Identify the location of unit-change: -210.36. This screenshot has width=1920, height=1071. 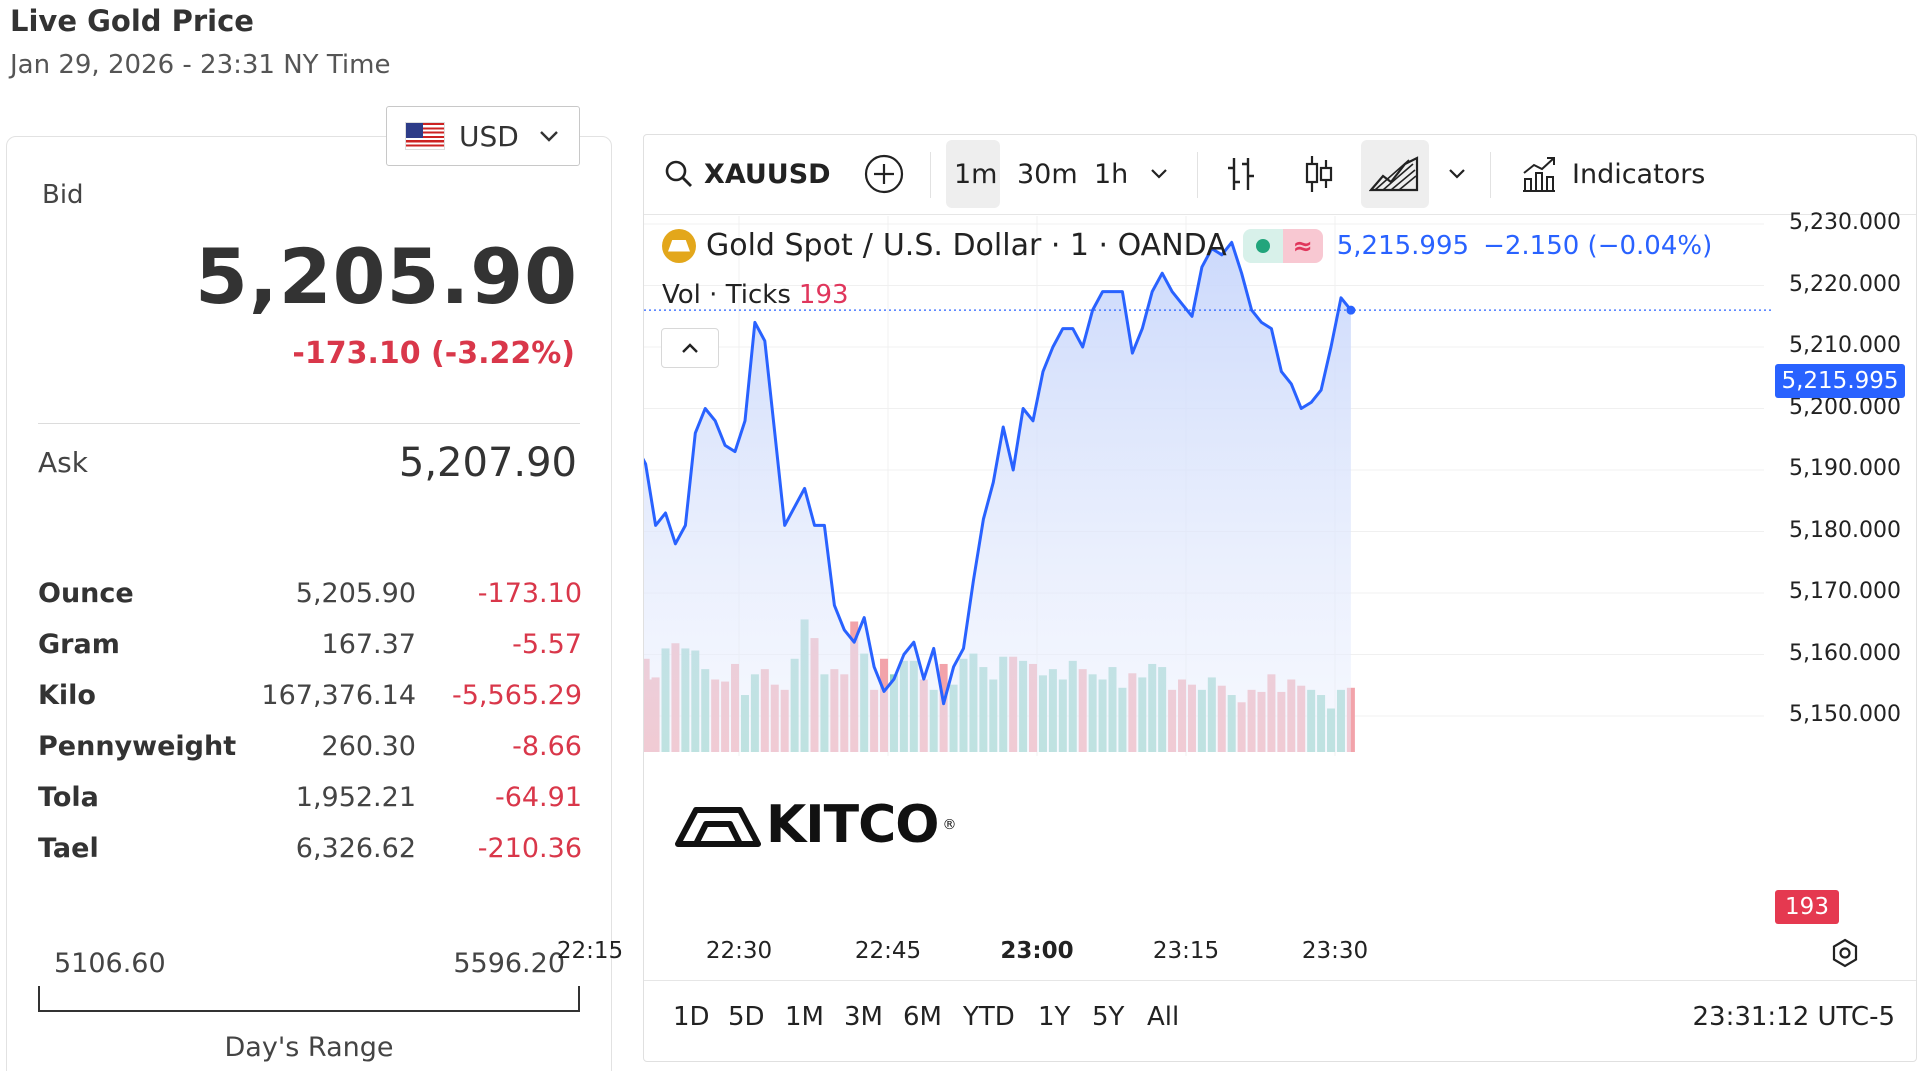
(529, 848).